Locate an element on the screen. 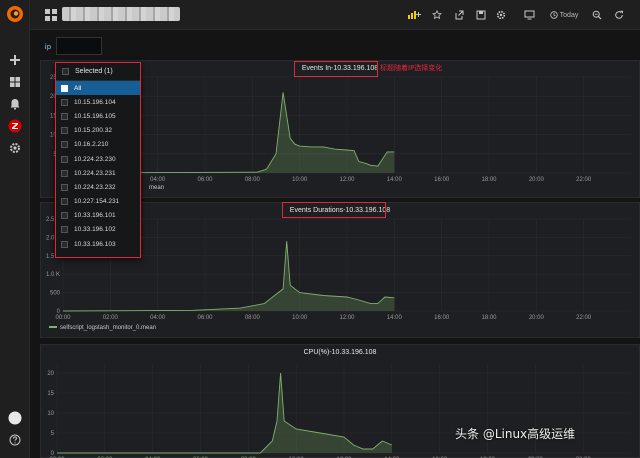 The width and height of the screenshot is (640, 458). legend-text: mean is located at coordinates (157, 188).